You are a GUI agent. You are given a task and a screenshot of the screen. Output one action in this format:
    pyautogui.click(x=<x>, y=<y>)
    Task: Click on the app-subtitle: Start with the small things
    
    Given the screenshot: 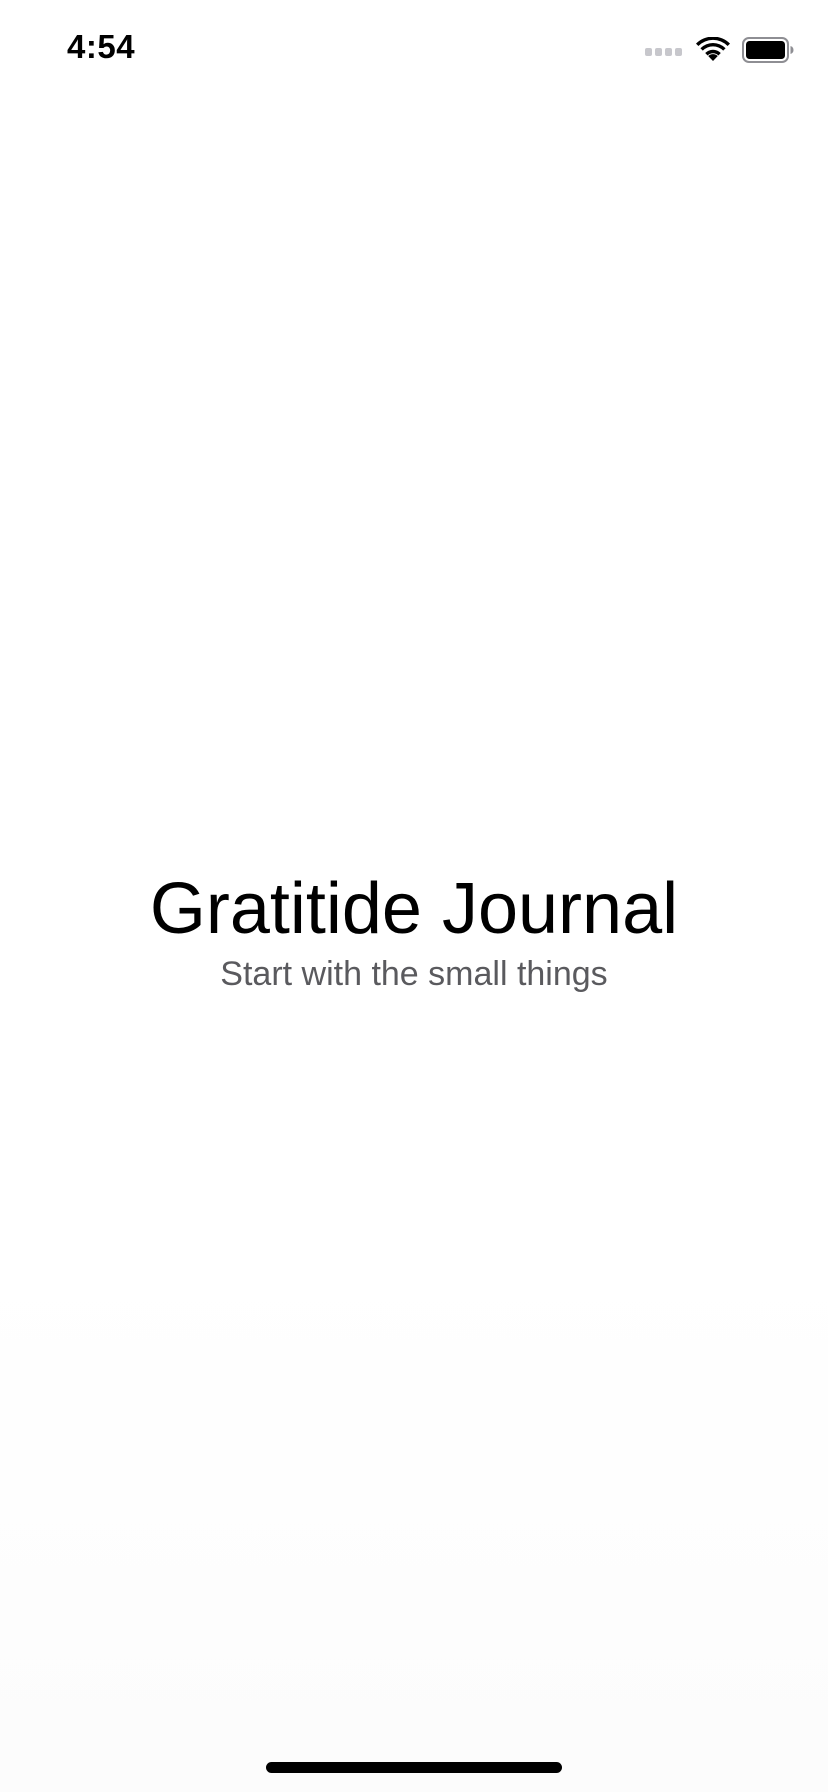 What is the action you would take?
    pyautogui.click(x=414, y=974)
    